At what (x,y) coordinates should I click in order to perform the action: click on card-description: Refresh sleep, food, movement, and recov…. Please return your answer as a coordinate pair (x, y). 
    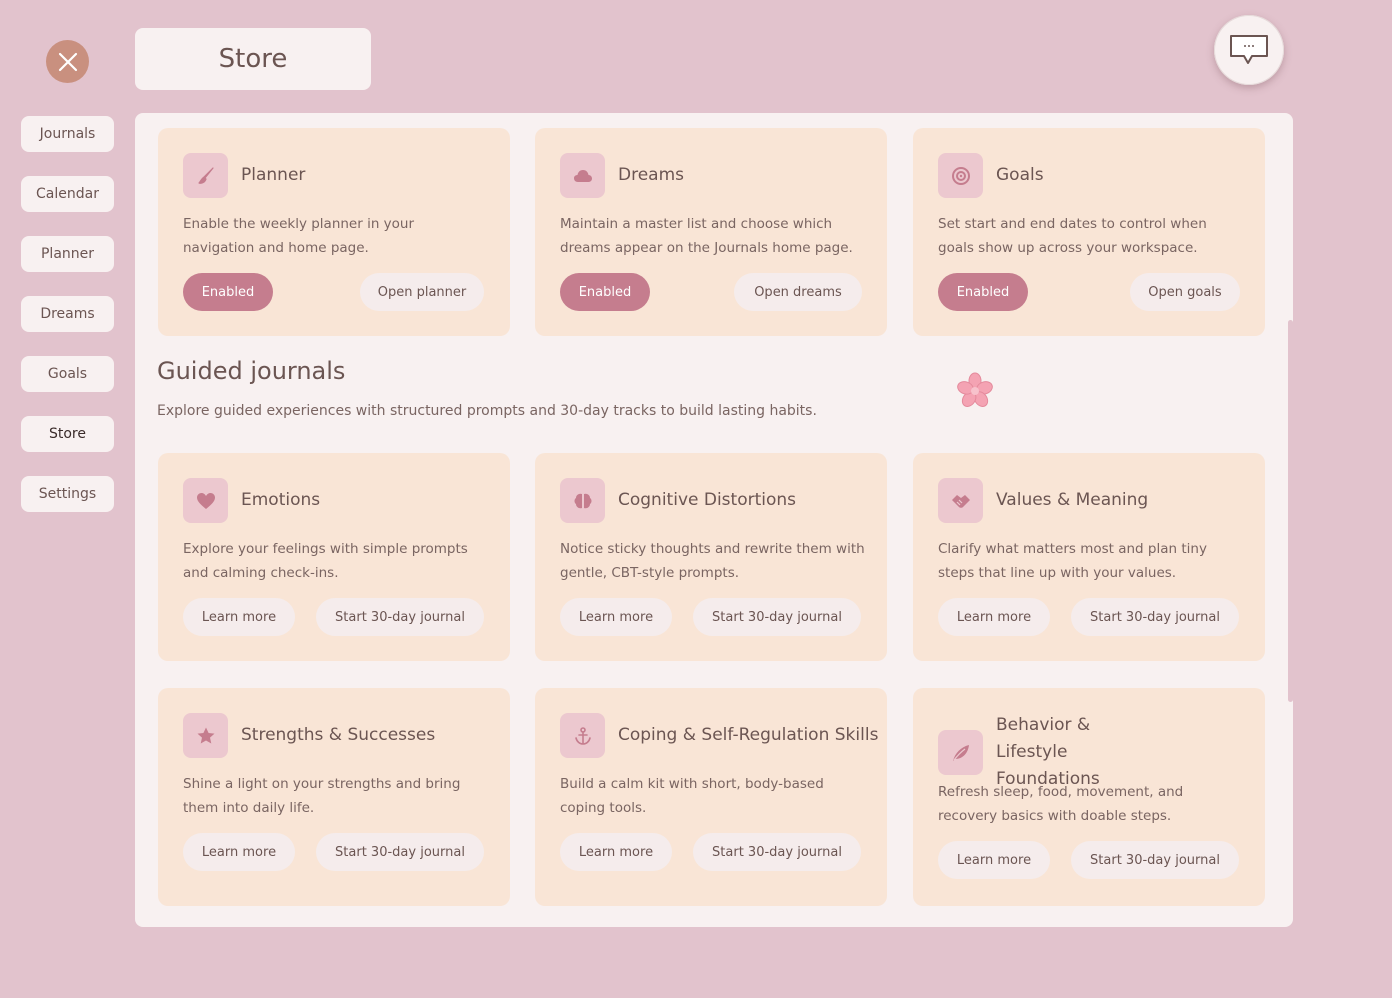
    Looking at the image, I should click on (1061, 804).